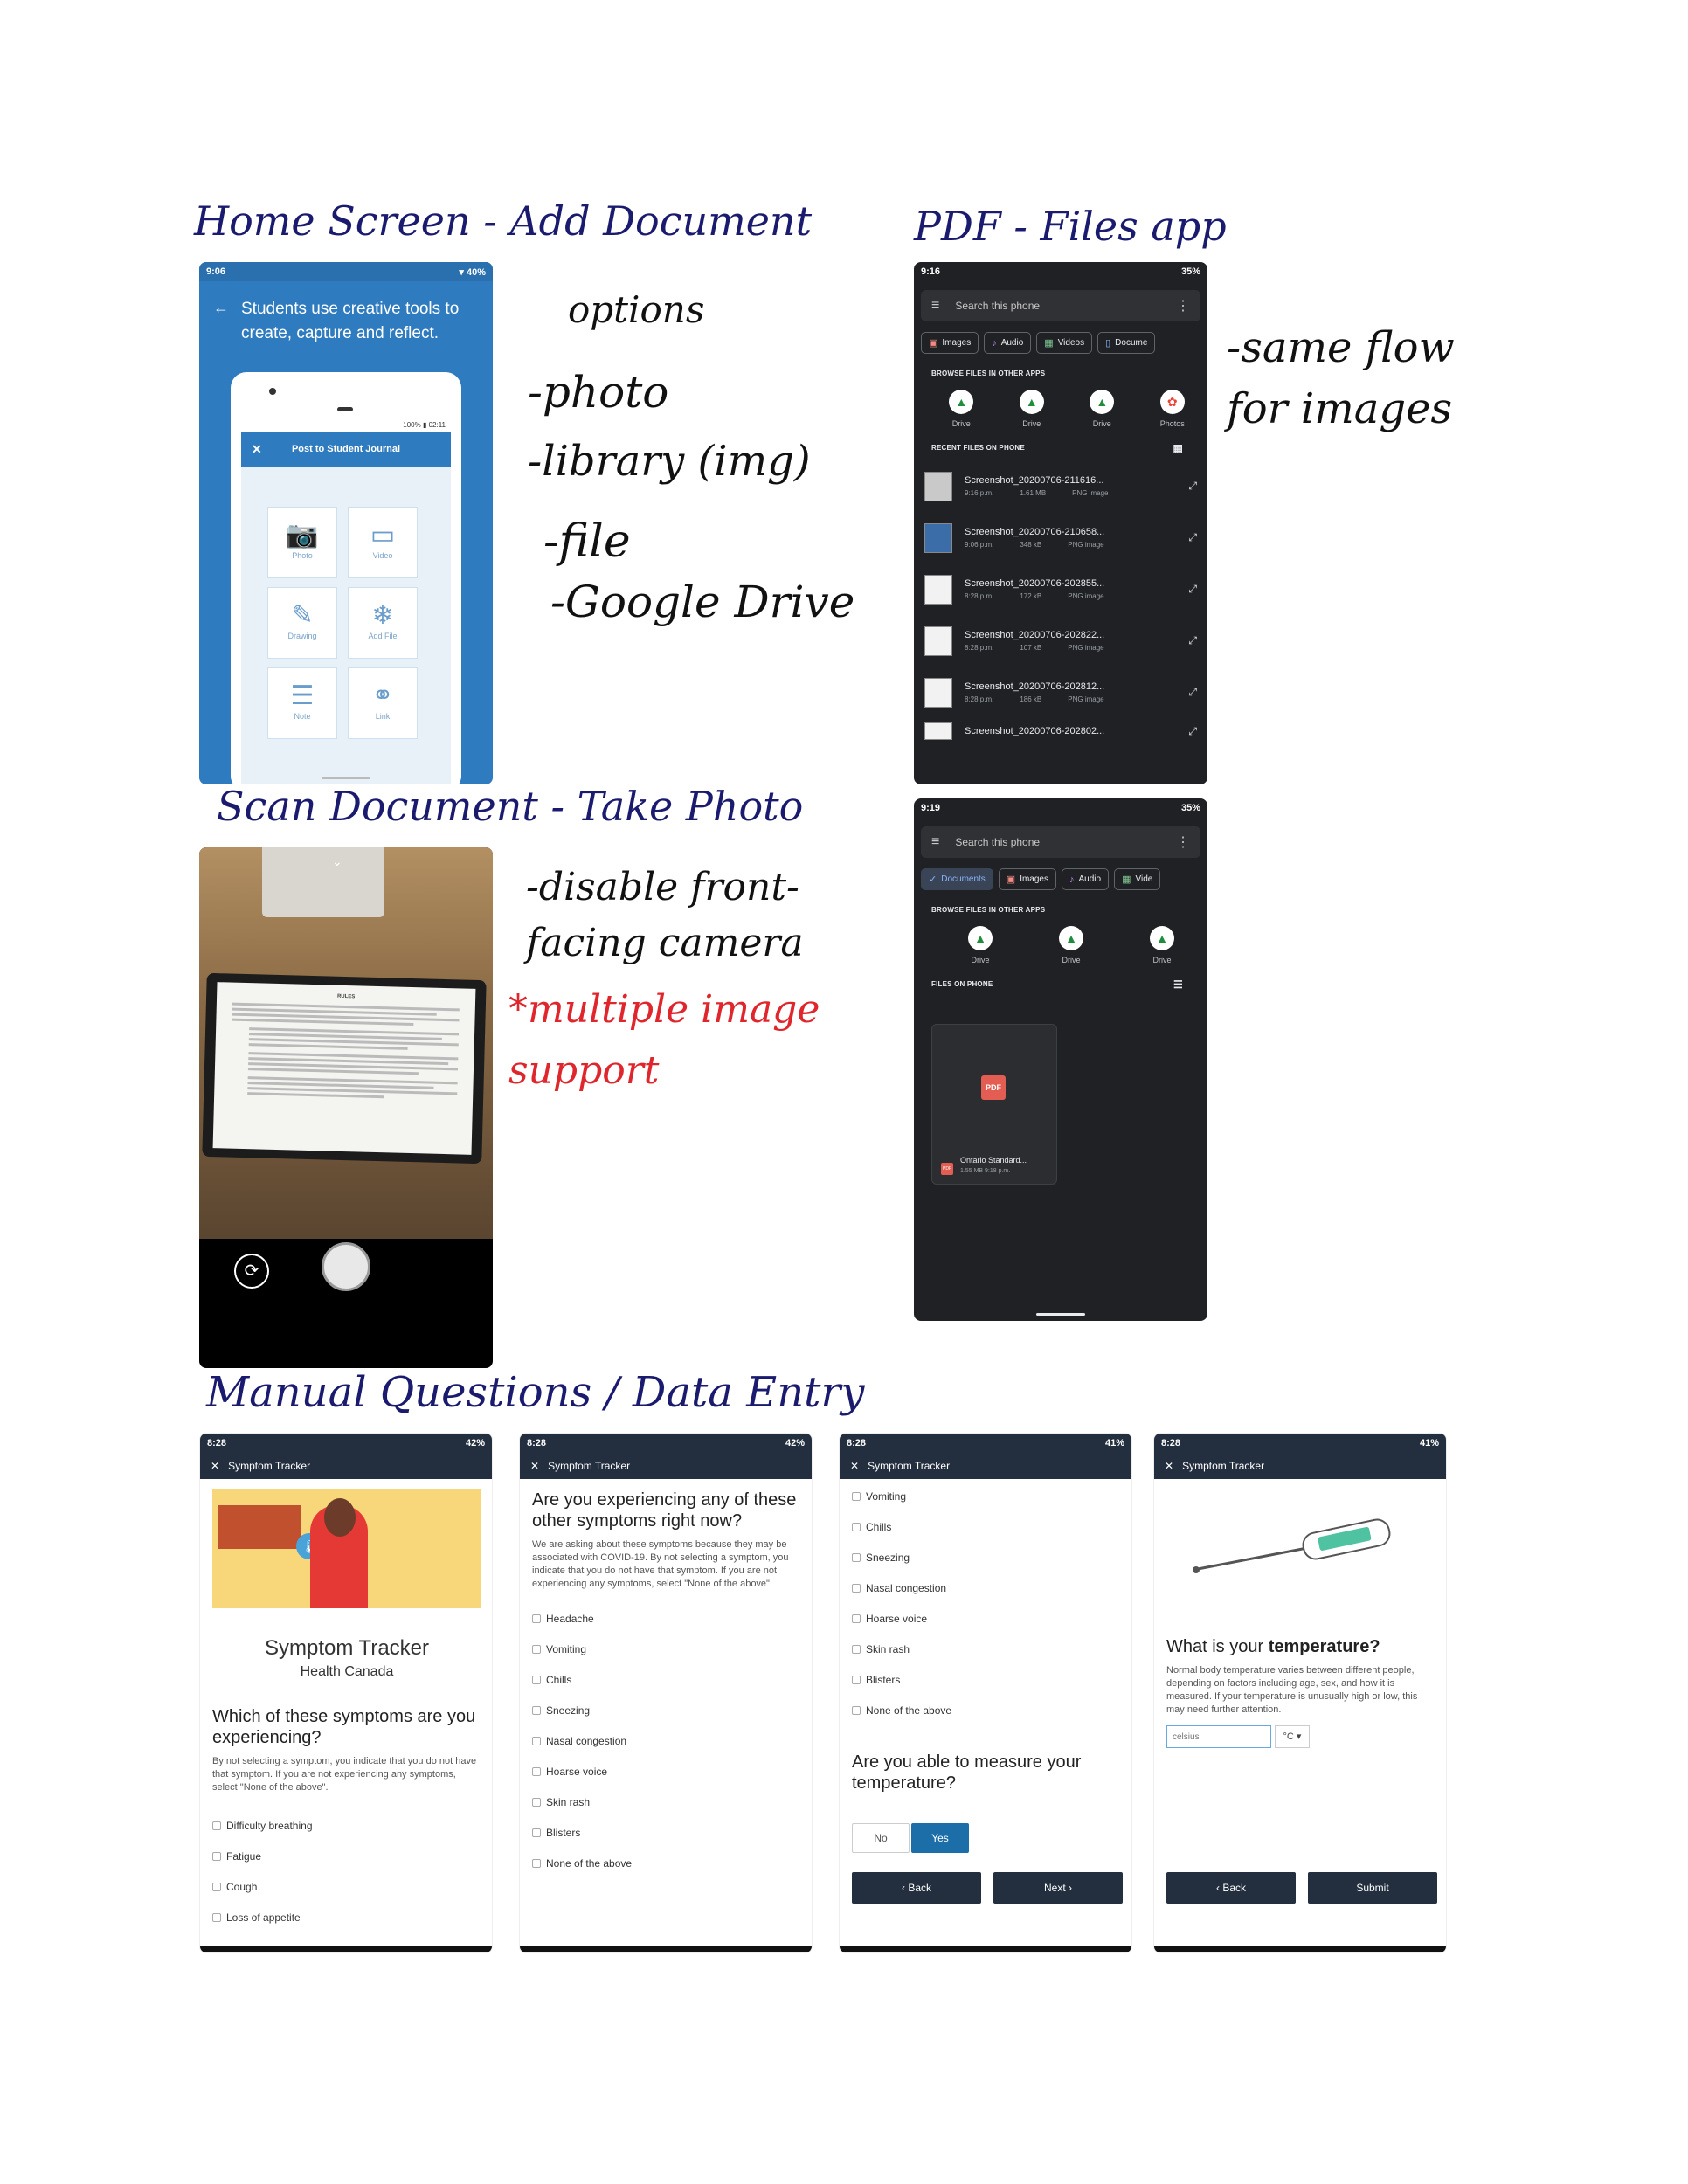  Describe the element at coordinates (988, 910) in the screenshot. I see `section-label: BROWSE FILES IN OTHER APPS` at that location.